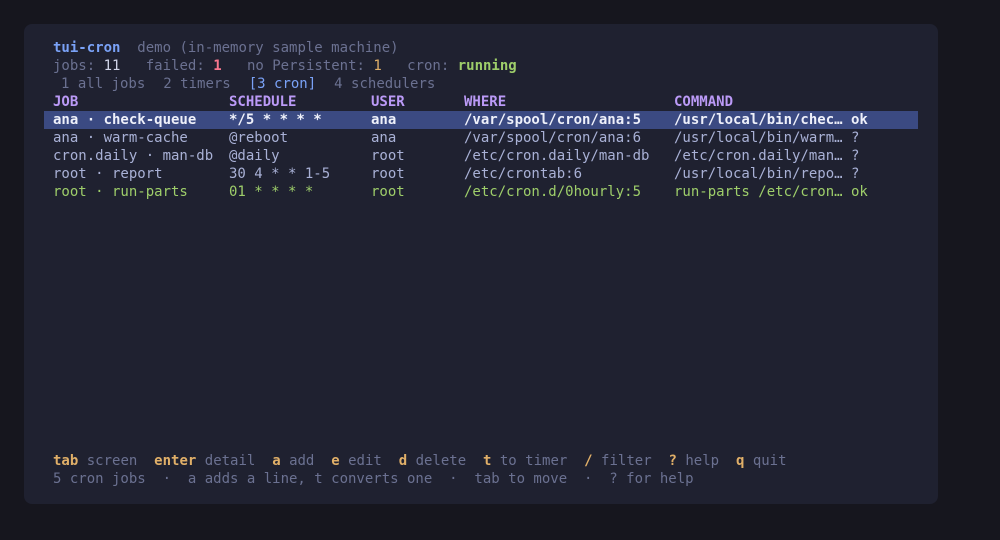 The width and height of the screenshot is (1000, 540). What do you see at coordinates (588, 461) in the screenshot?
I see `key-filter: /` at bounding box center [588, 461].